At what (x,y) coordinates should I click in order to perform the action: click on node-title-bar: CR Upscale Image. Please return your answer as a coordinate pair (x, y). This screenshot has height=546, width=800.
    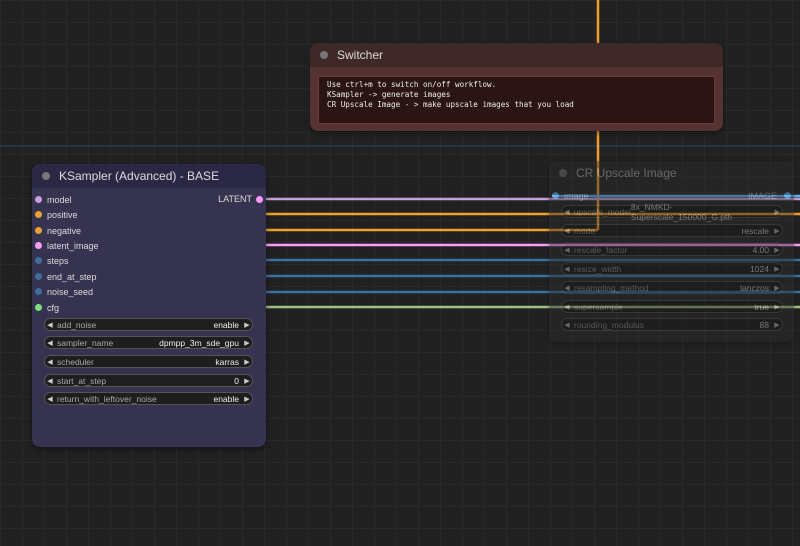
    Looking at the image, I should click on (671, 173).